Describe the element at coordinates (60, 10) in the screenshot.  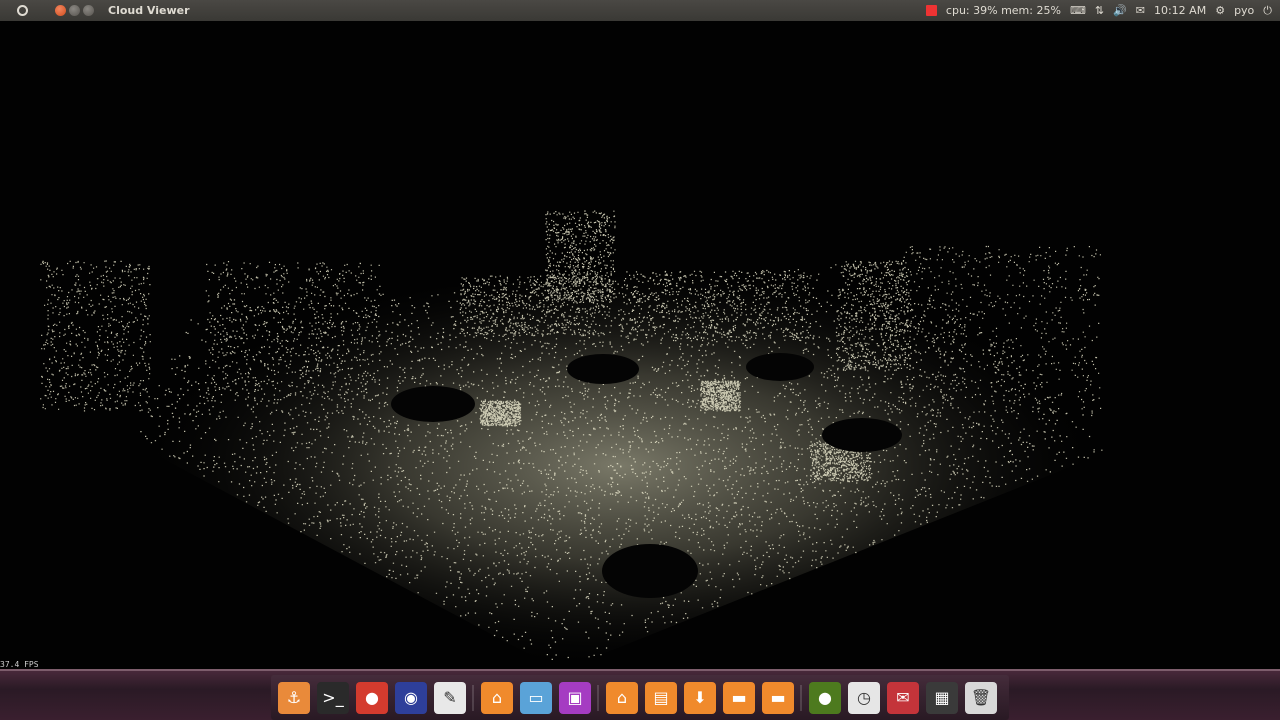
I see `close-window-button` at that location.